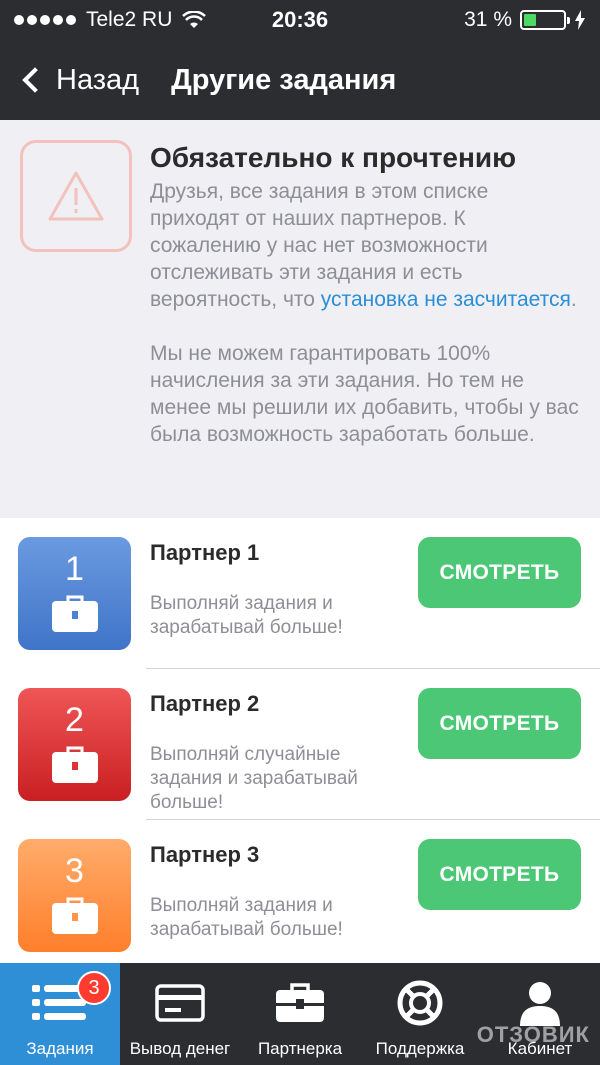  What do you see at coordinates (180, 1048) in the screenshot?
I see `tab-label: Вывод денег` at bounding box center [180, 1048].